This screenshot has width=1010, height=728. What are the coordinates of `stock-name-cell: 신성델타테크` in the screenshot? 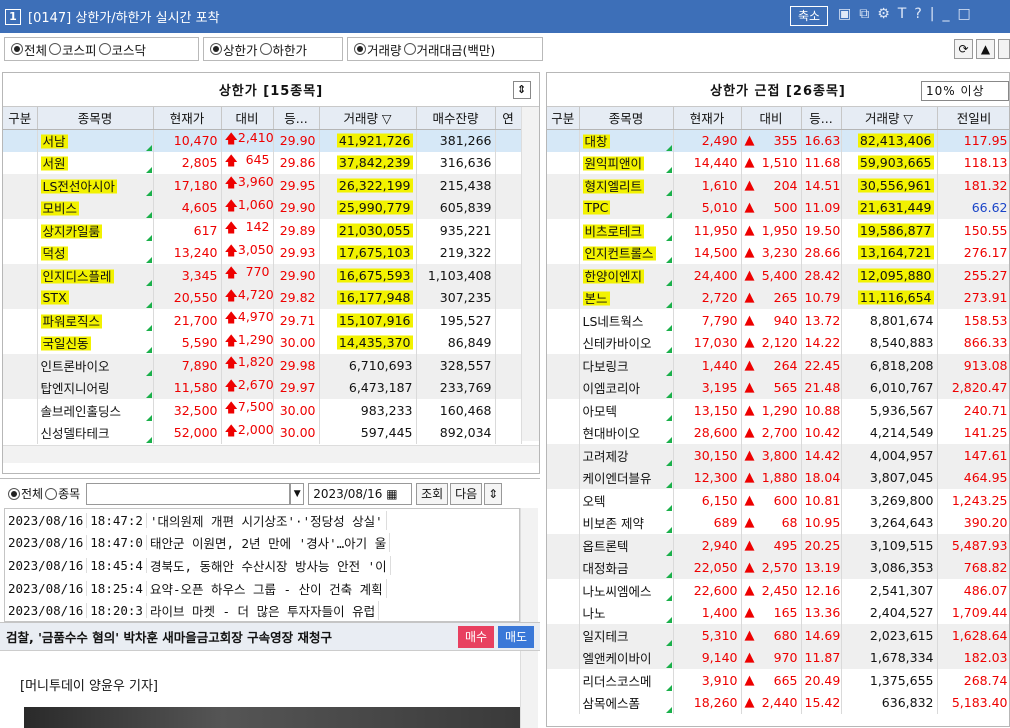 It's located at (95, 432).